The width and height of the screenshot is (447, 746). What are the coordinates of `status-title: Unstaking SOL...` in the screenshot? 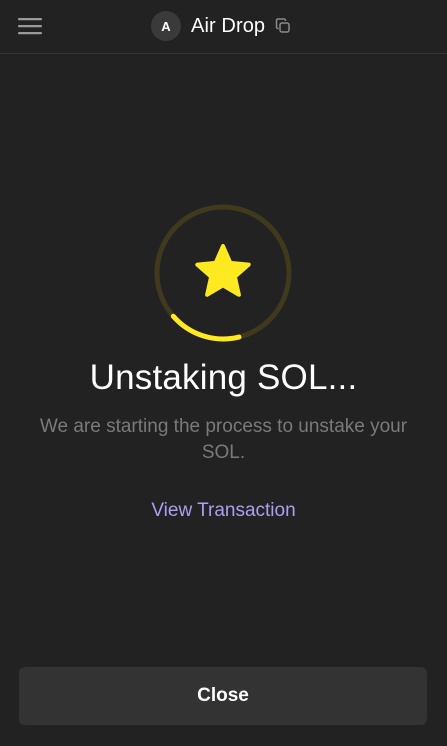 It's located at (223, 377).